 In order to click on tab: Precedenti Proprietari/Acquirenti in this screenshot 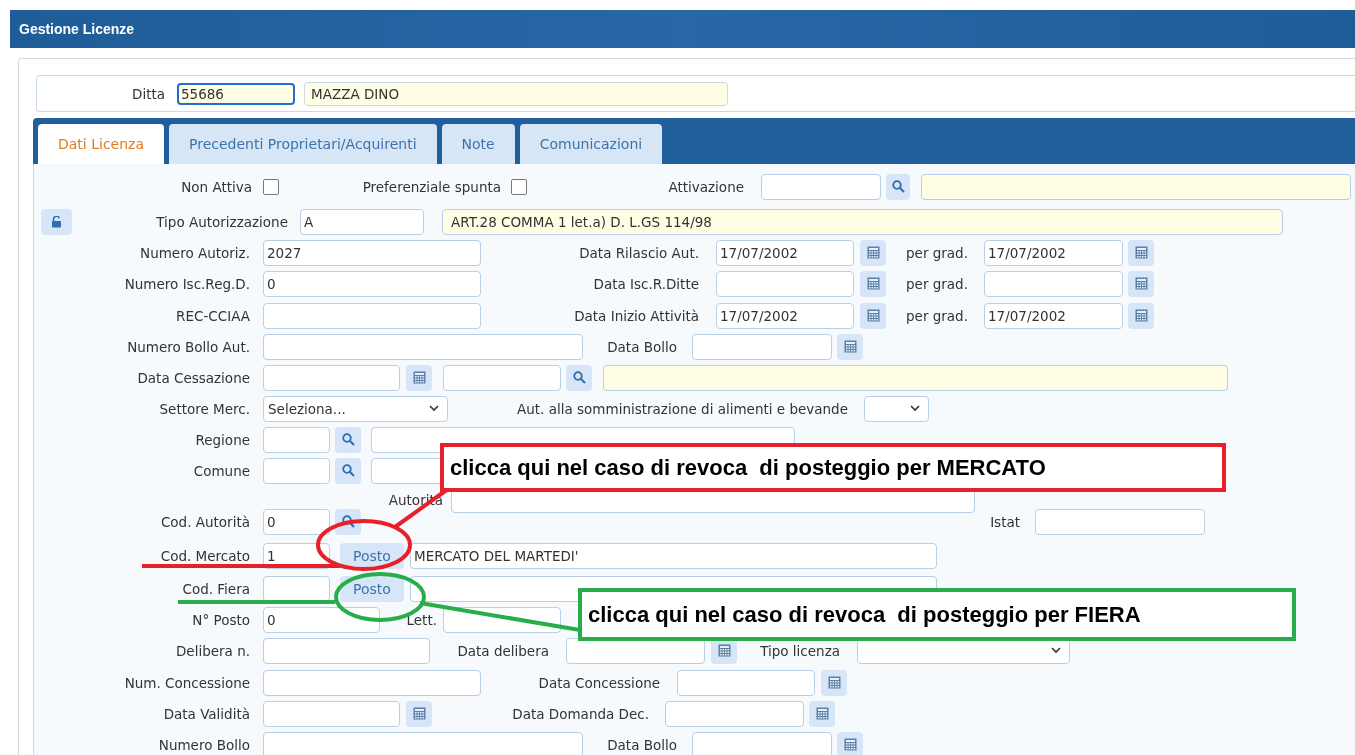, I will do `click(303, 144)`.